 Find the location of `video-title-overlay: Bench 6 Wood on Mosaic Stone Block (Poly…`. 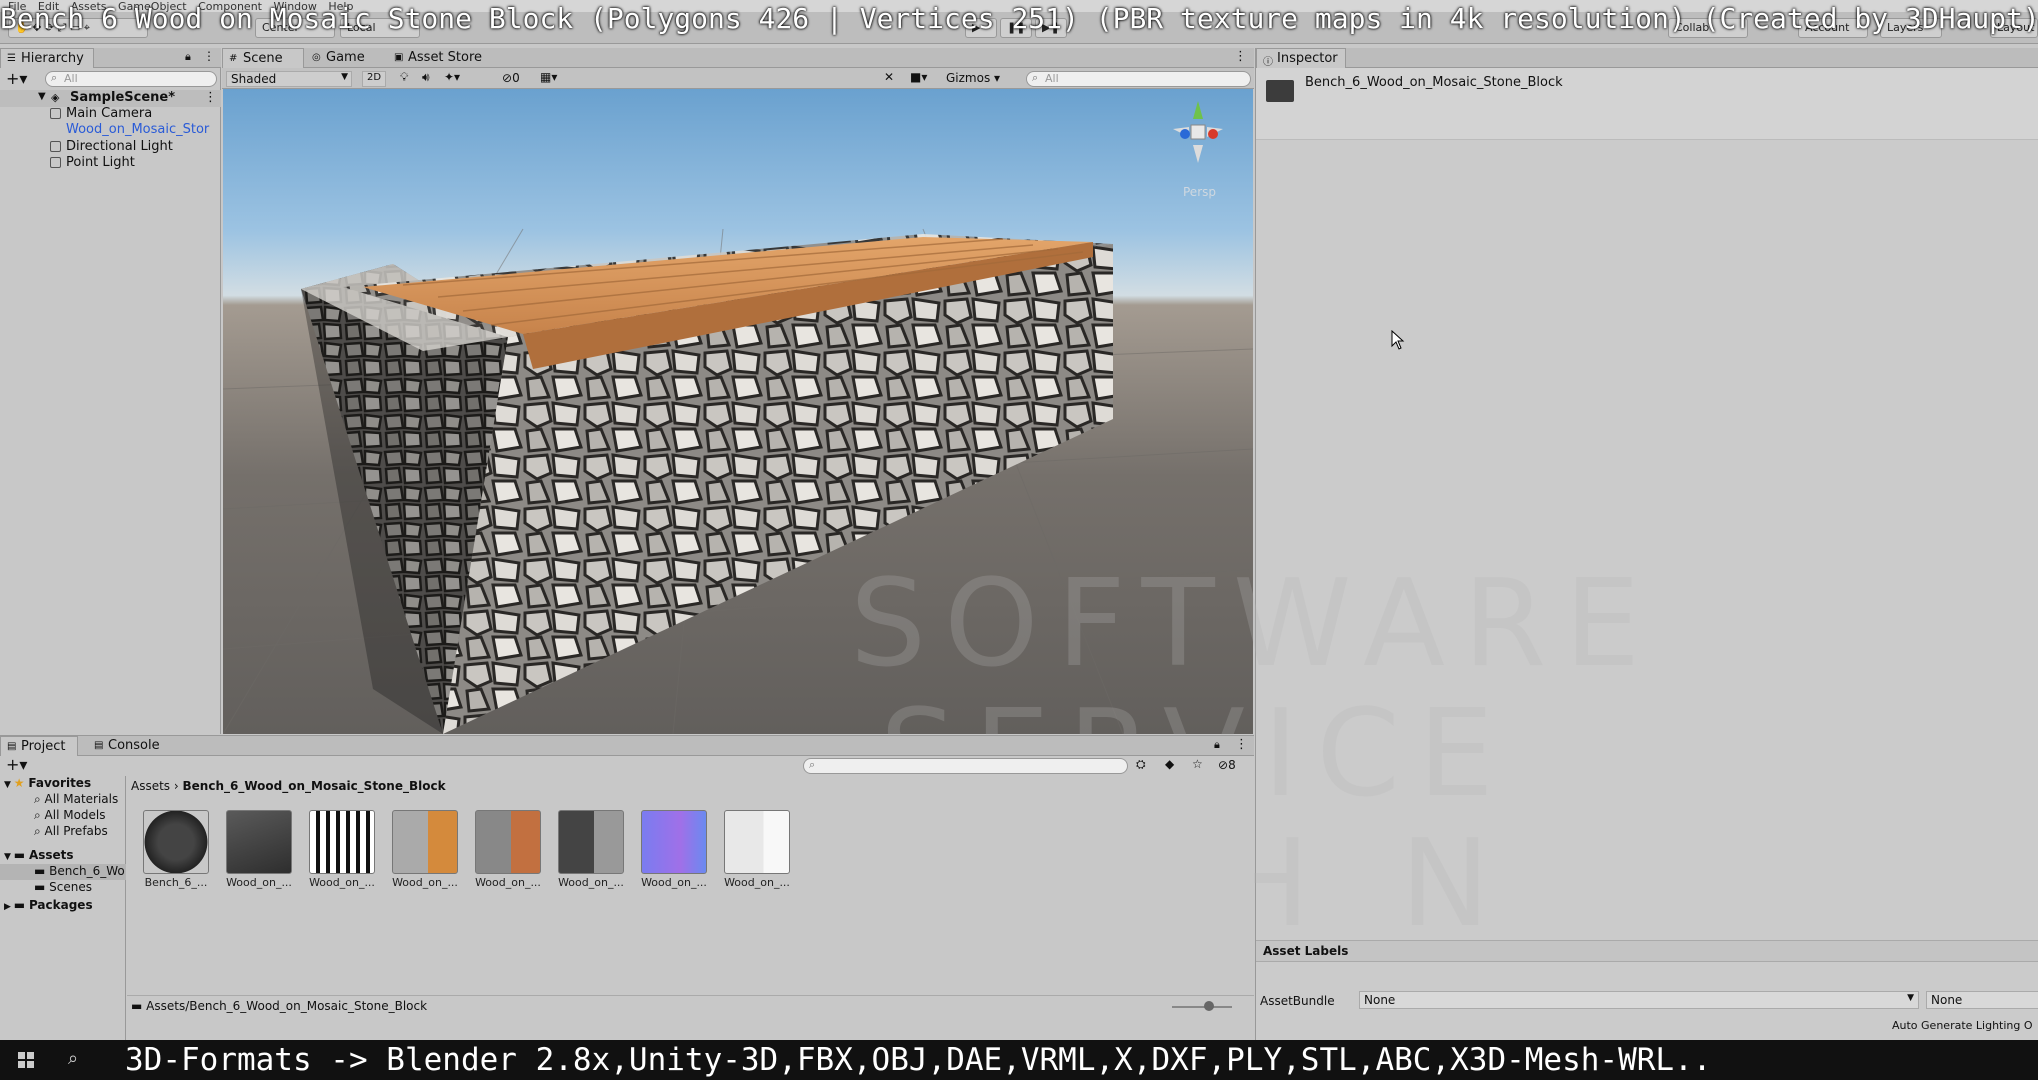

video-title-overlay: Bench 6 Wood on Mosaic Stone Block (Poly… is located at coordinates (1019, 18).